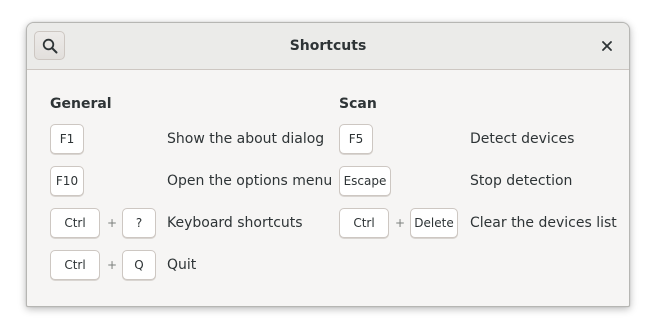 Image resolution: width=654 pixels, height=334 pixels. I want to click on close-icon, so click(607, 46).